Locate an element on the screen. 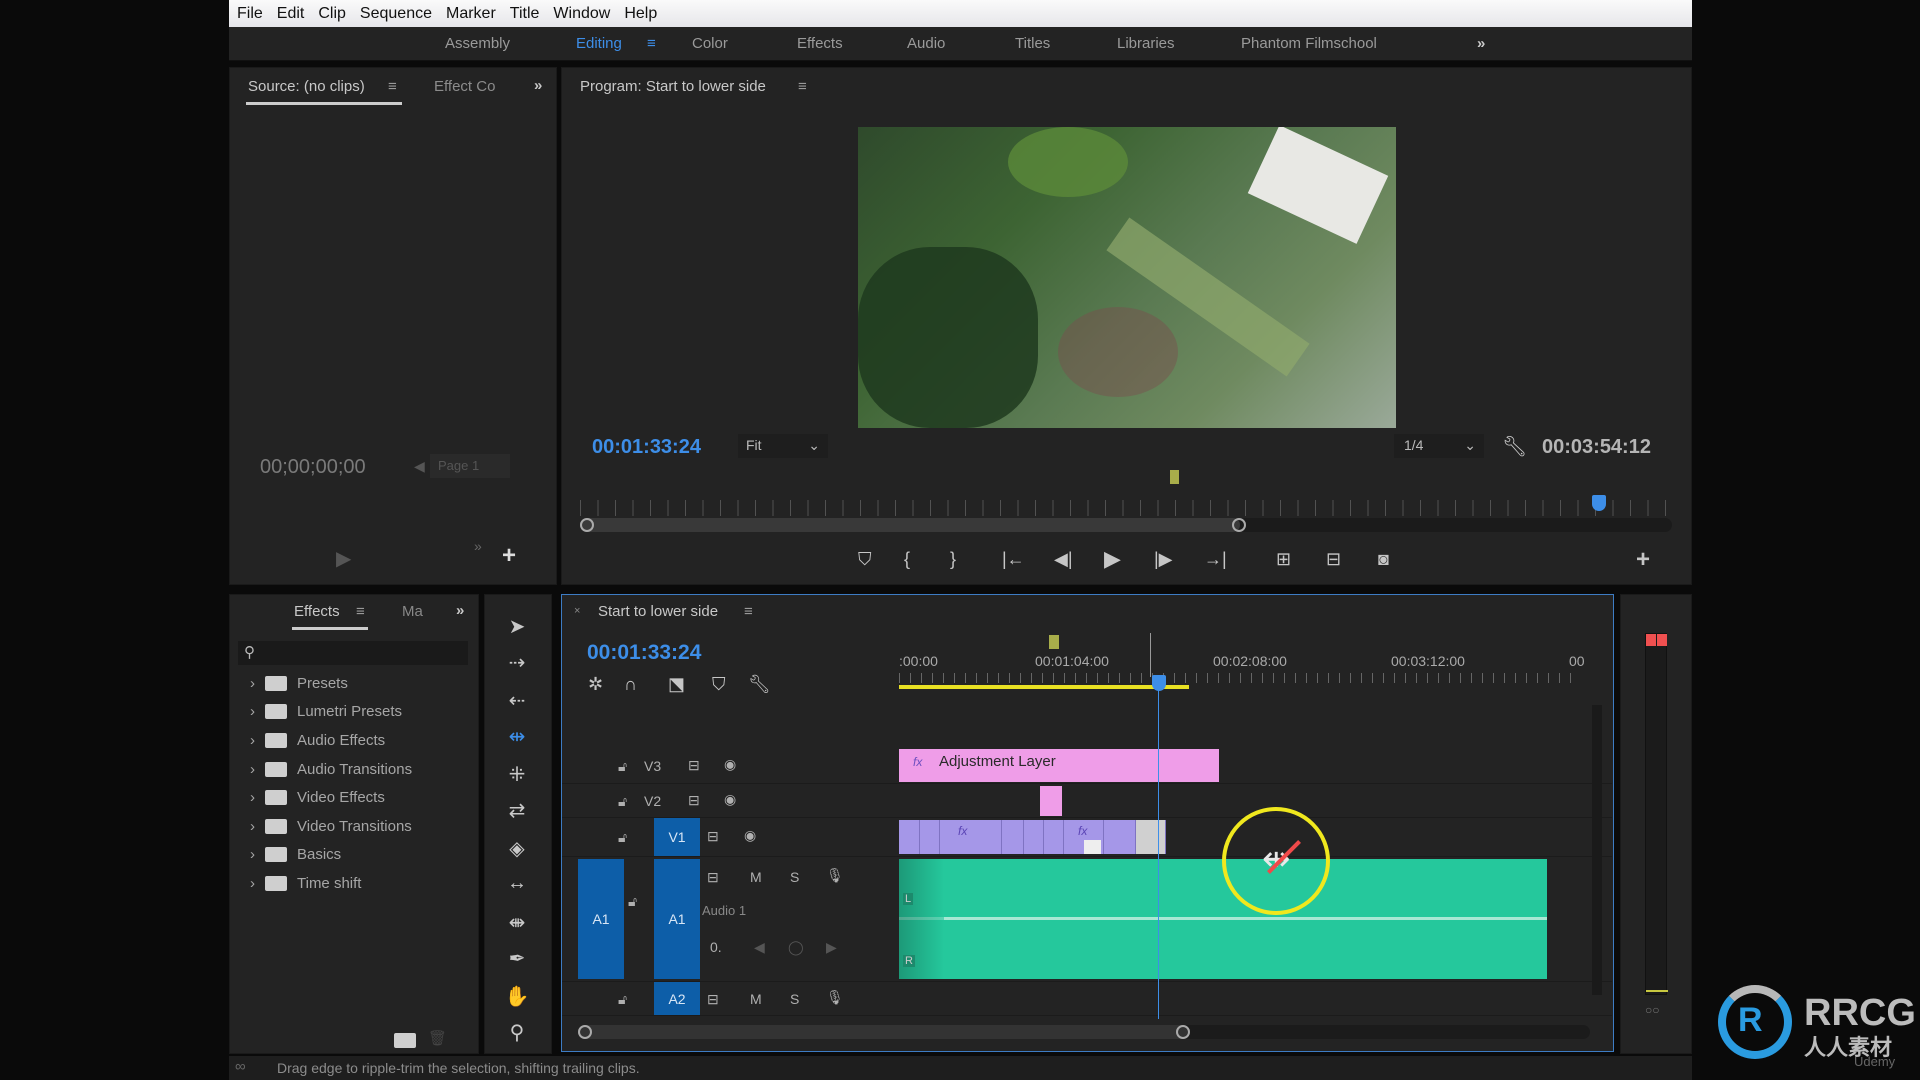  razor-tool-icon: ◈ is located at coordinates (517, 848).